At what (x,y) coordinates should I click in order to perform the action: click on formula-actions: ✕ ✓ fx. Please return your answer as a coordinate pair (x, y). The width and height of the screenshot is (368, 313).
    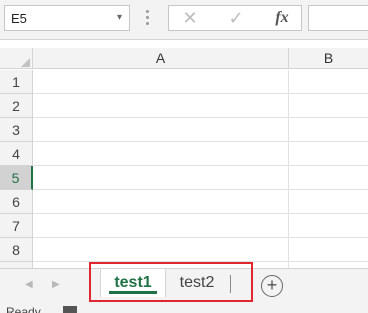
    Looking at the image, I should click on (235, 18).